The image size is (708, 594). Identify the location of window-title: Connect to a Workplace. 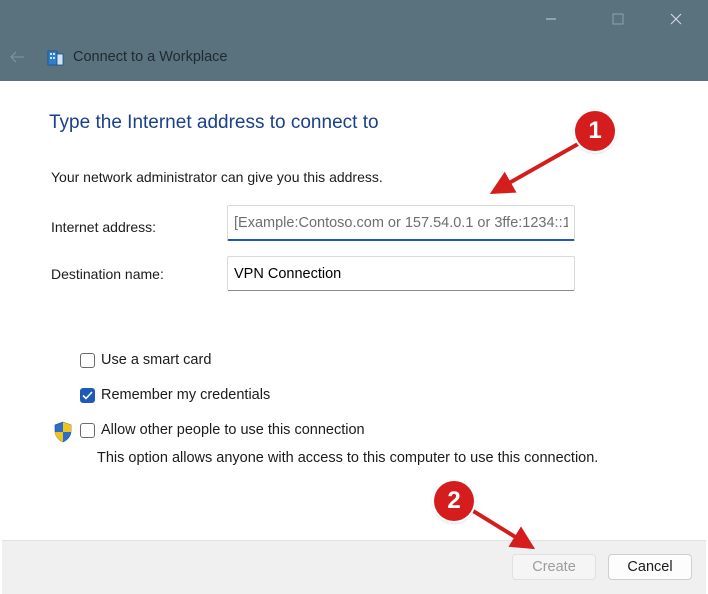
(150, 57).